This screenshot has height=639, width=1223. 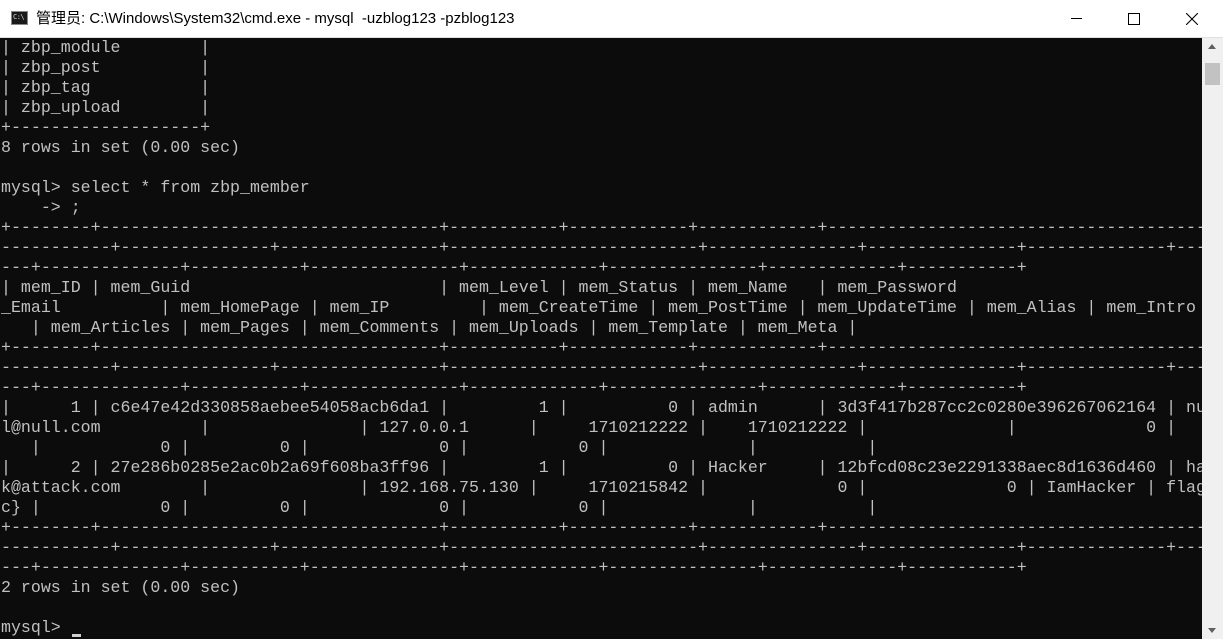 What do you see at coordinates (106, 67) in the screenshot?
I see `console-line: | zbp_post |` at bounding box center [106, 67].